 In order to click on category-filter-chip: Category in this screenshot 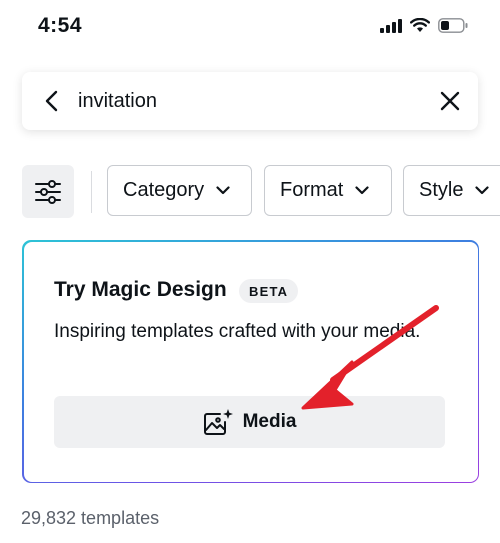, I will do `click(179, 190)`.